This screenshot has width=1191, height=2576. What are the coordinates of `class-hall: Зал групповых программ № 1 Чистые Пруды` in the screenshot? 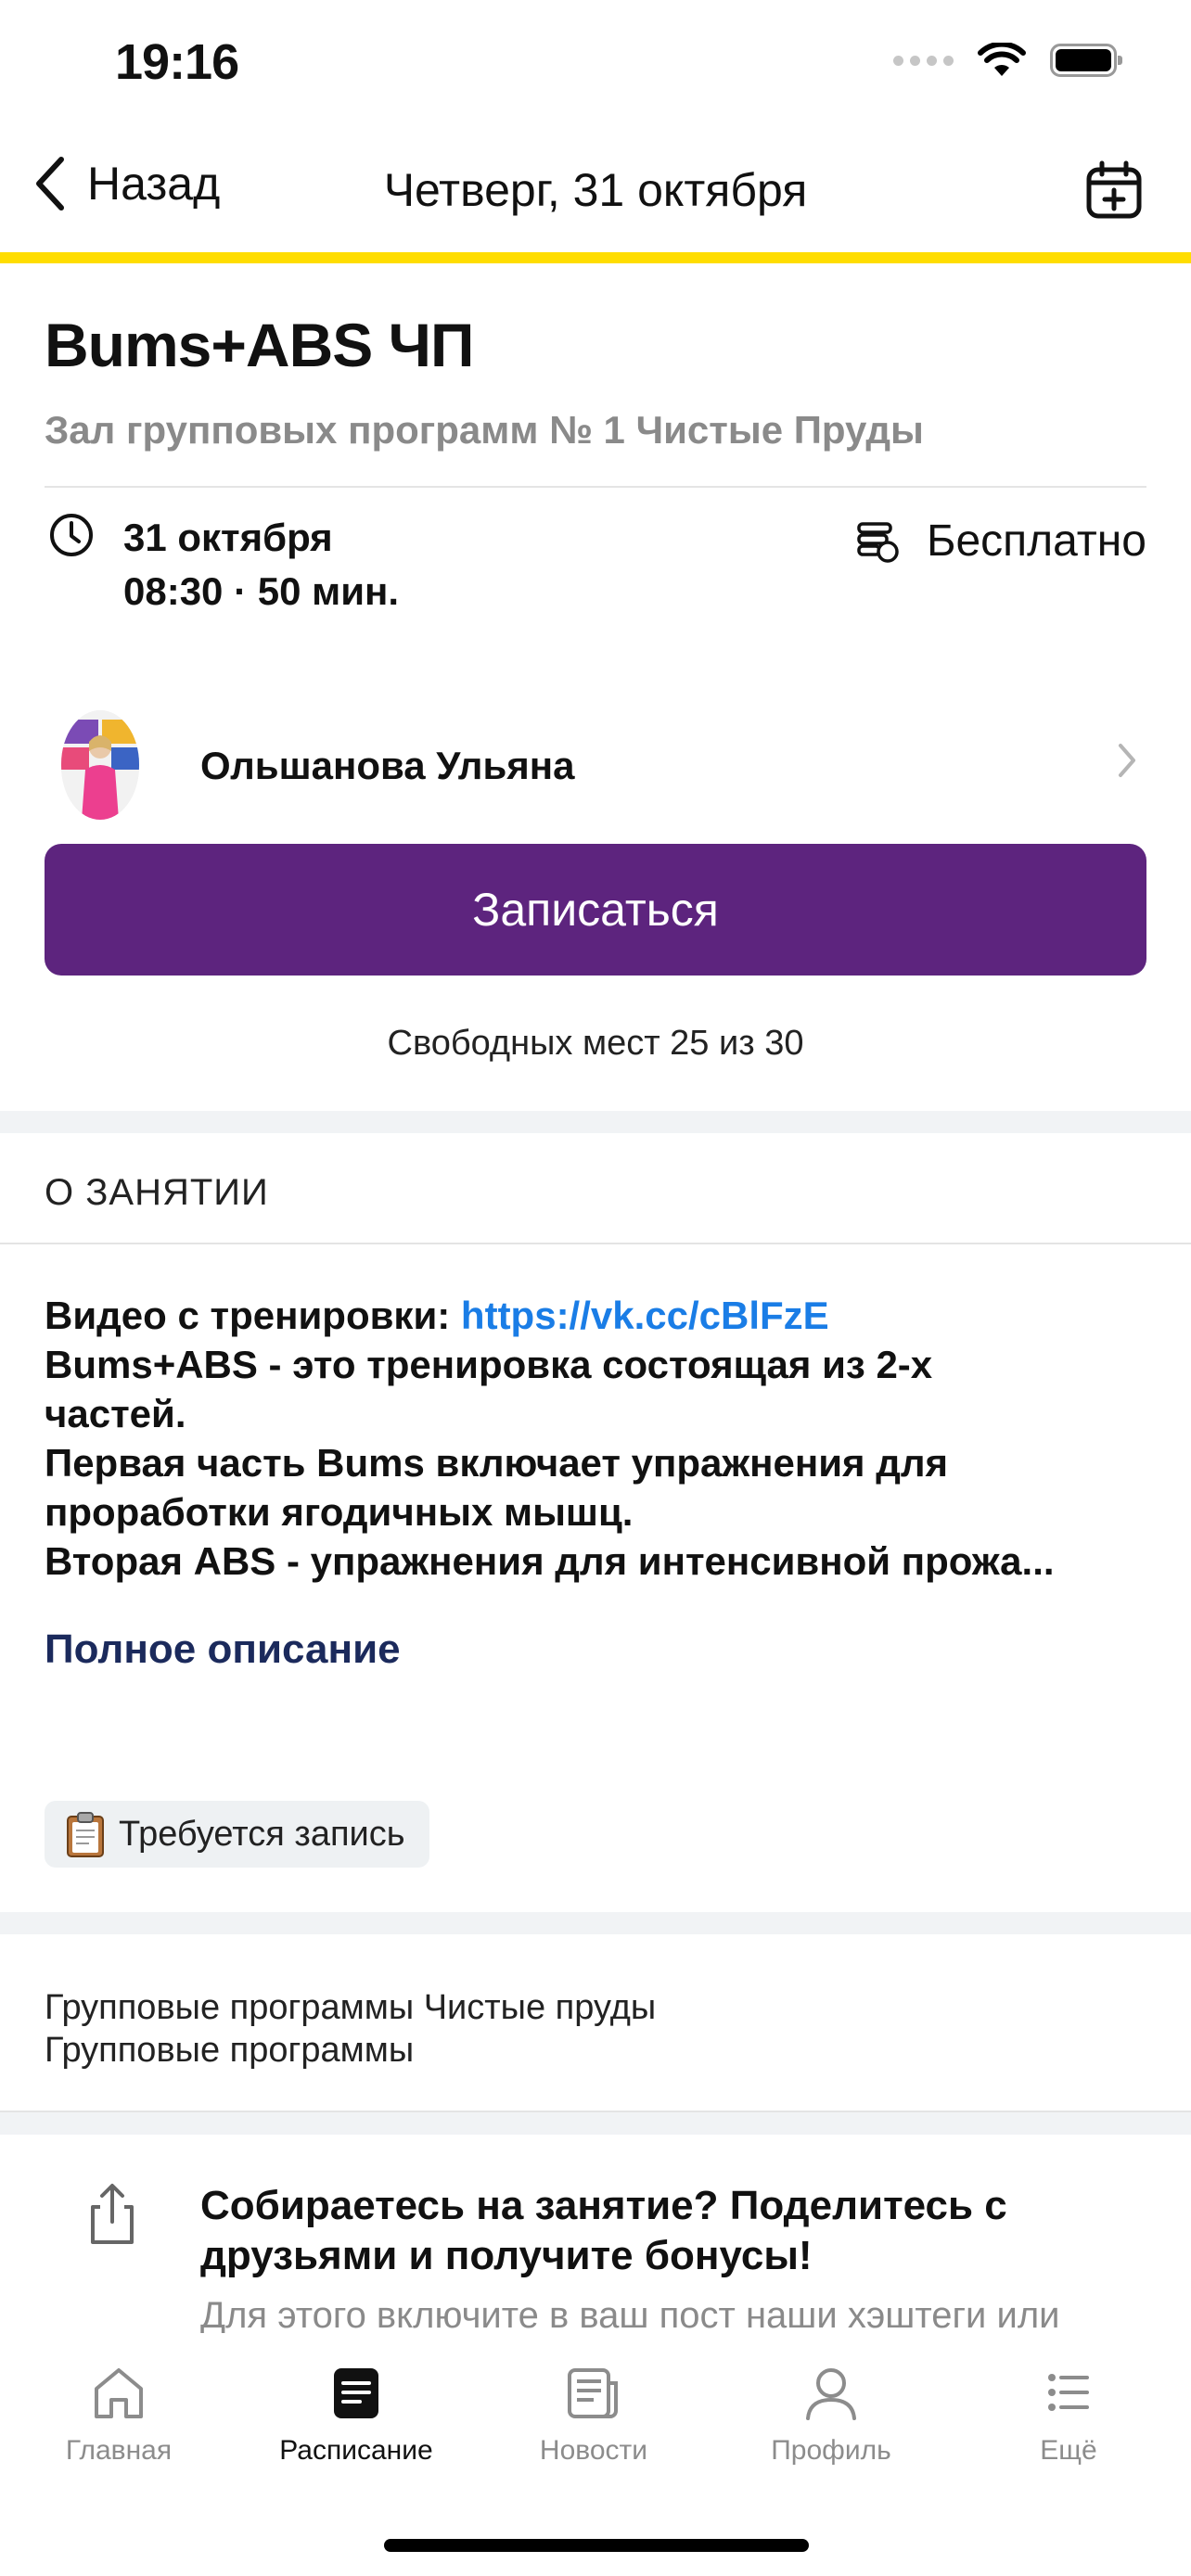 It's located at (484, 430).